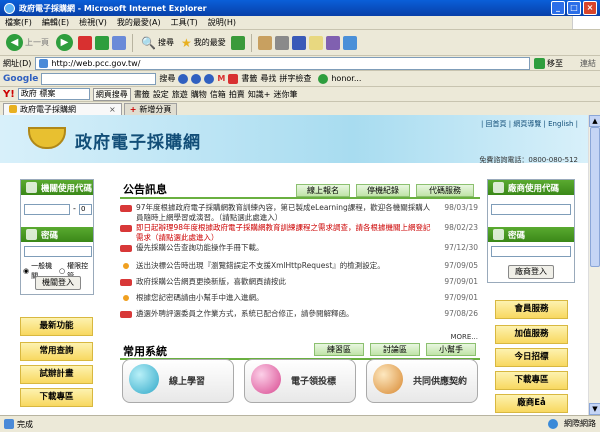 Image resolution: width=600 pixels, height=432 pixels. I want to click on gb-bookmarks: 書籤, so click(249, 78).